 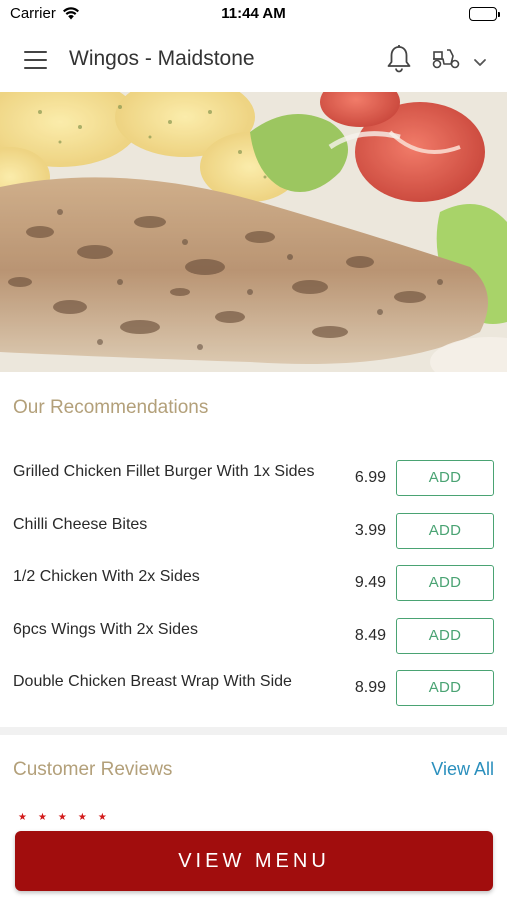 I want to click on app-header: Wingos - Maidstone, so click(x=253, y=60).